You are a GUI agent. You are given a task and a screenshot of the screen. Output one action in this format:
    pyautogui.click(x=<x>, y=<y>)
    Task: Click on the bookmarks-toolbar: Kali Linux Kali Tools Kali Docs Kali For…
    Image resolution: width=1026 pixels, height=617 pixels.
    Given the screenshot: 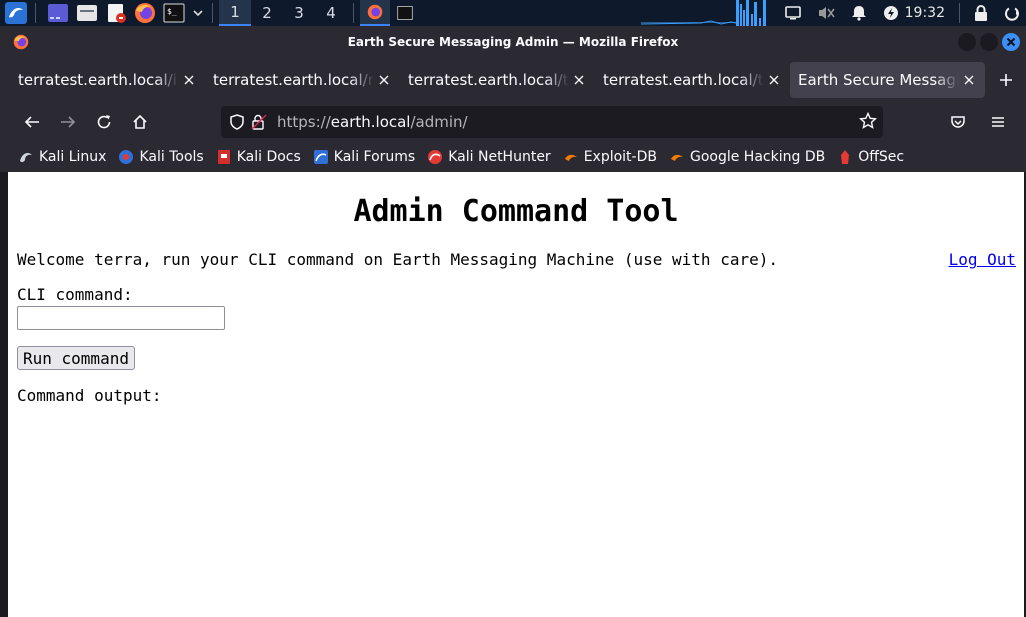 What is the action you would take?
    pyautogui.click(x=513, y=157)
    